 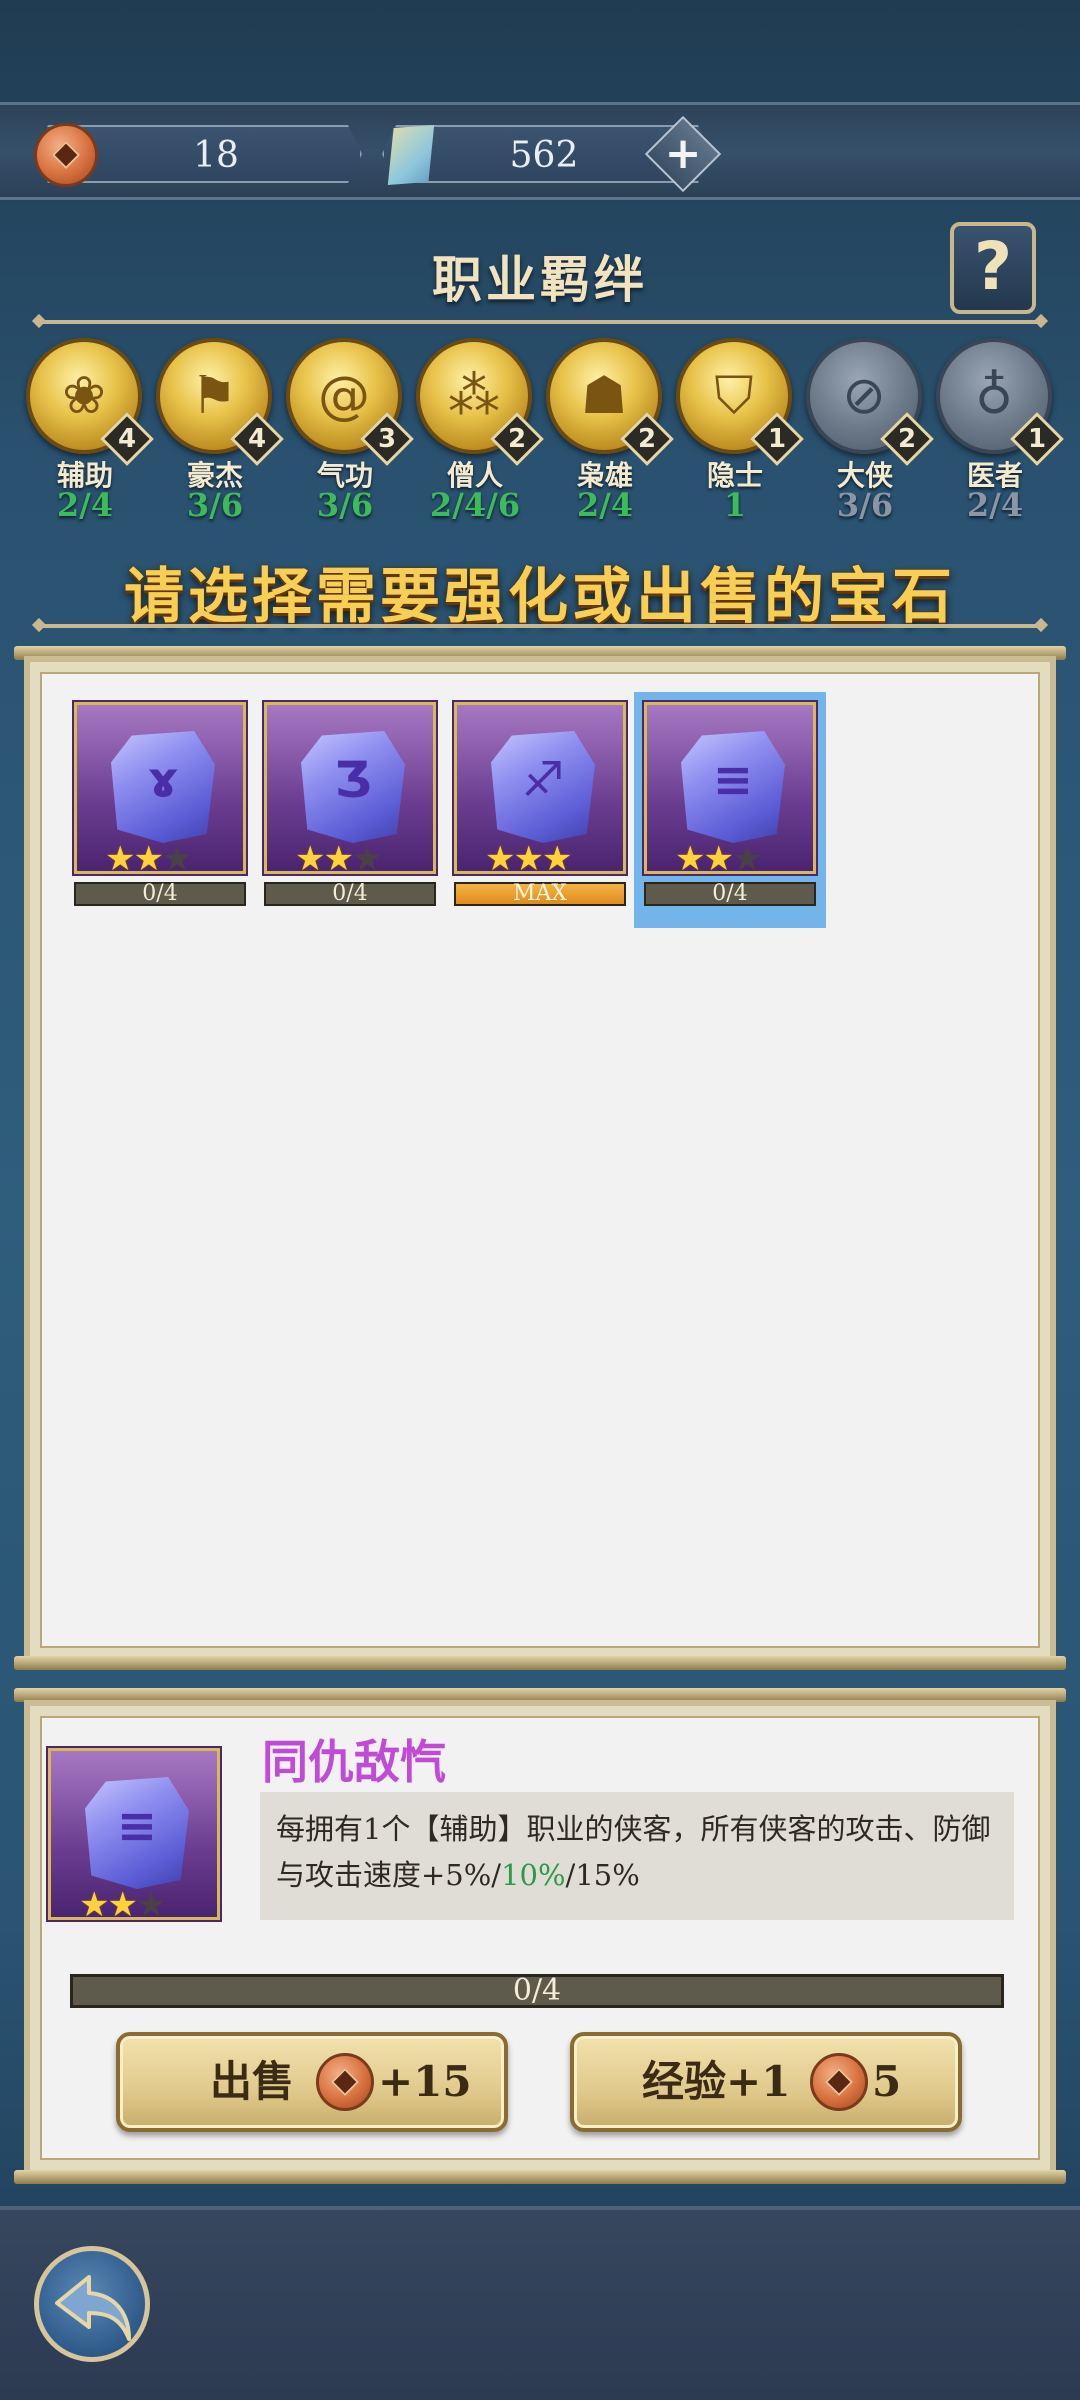 What do you see at coordinates (540, 597) in the screenshot?
I see `instruction-text: 请选择需要强化或出售的宝石` at bounding box center [540, 597].